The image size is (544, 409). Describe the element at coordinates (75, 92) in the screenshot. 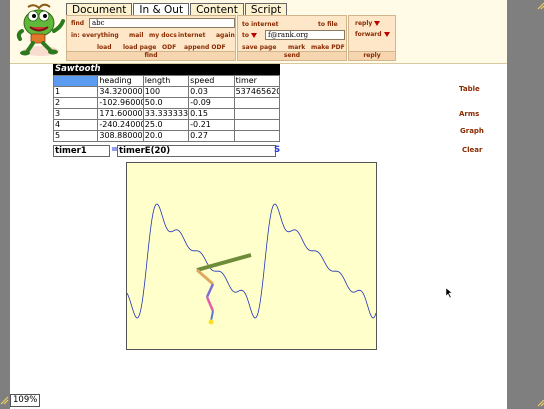

I see `table-cell: 1` at that location.